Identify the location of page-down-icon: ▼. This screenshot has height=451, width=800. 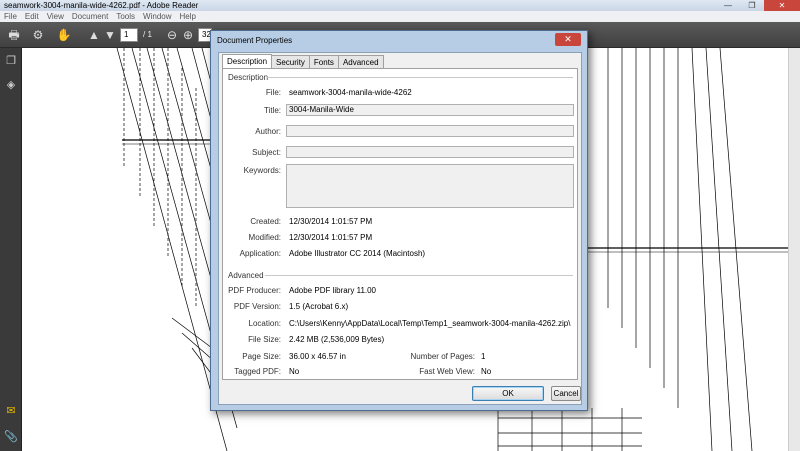
(110, 35).